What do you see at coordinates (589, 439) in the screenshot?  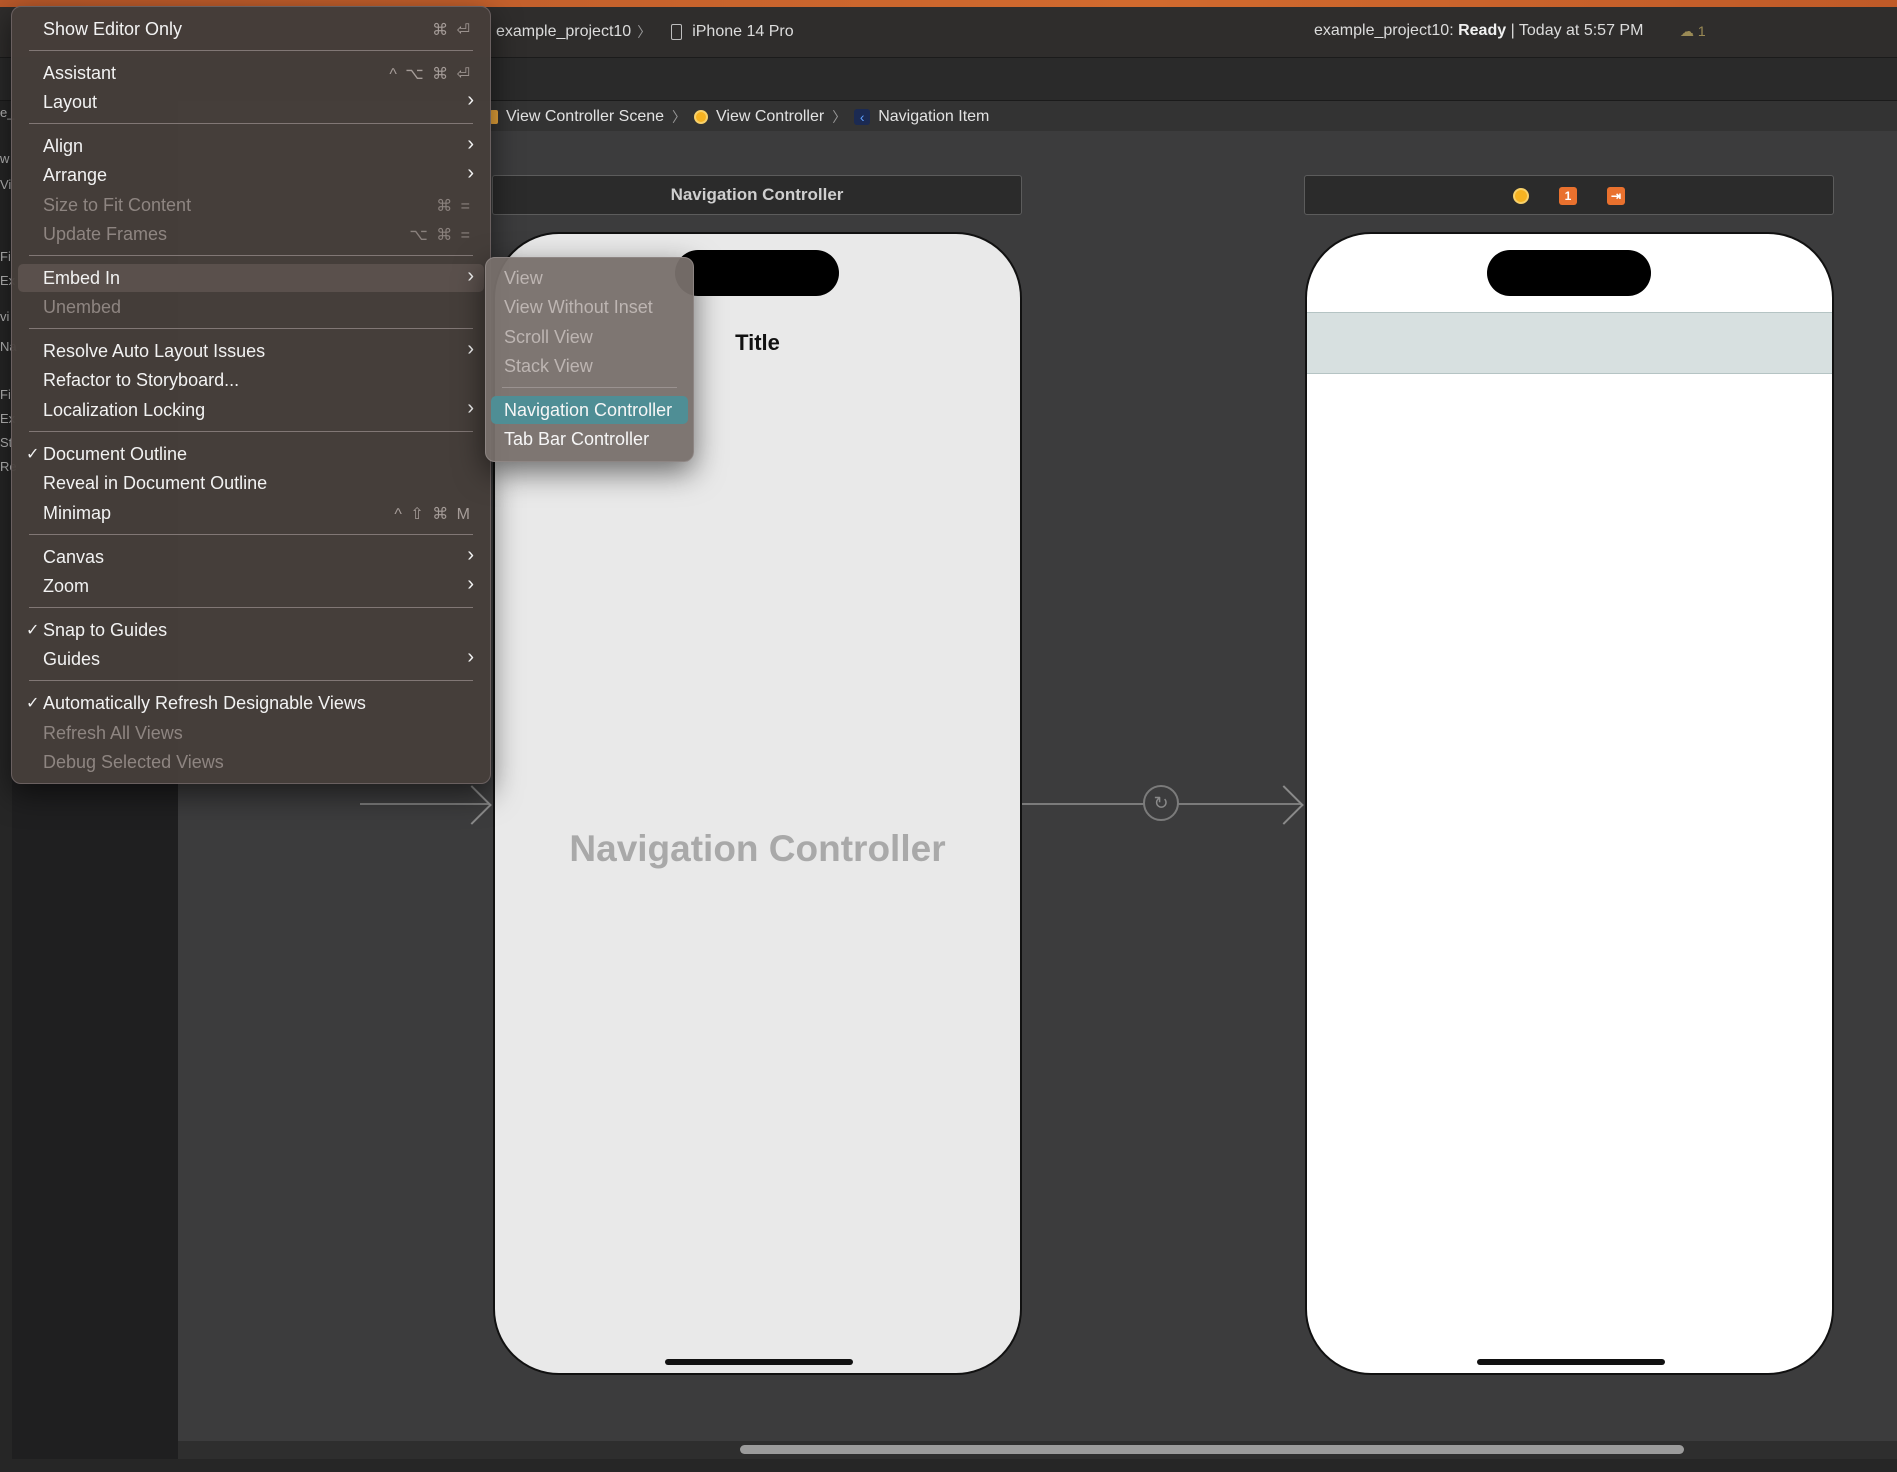 I see `submenu-item-tab-bar-controller: Tab Bar Controller` at bounding box center [589, 439].